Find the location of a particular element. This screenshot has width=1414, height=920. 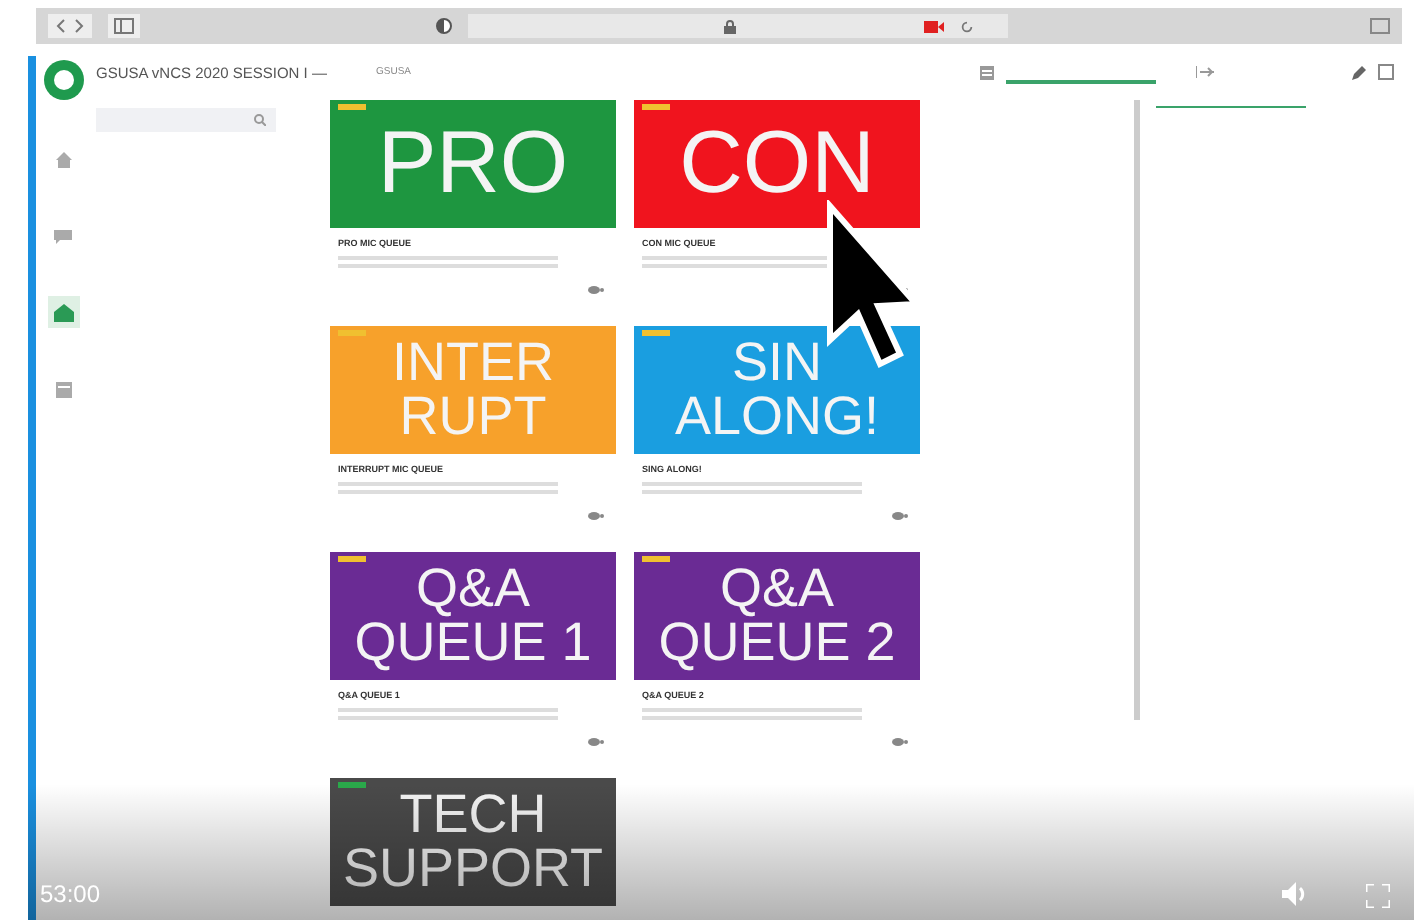

card-banner: CON is located at coordinates (777, 164).